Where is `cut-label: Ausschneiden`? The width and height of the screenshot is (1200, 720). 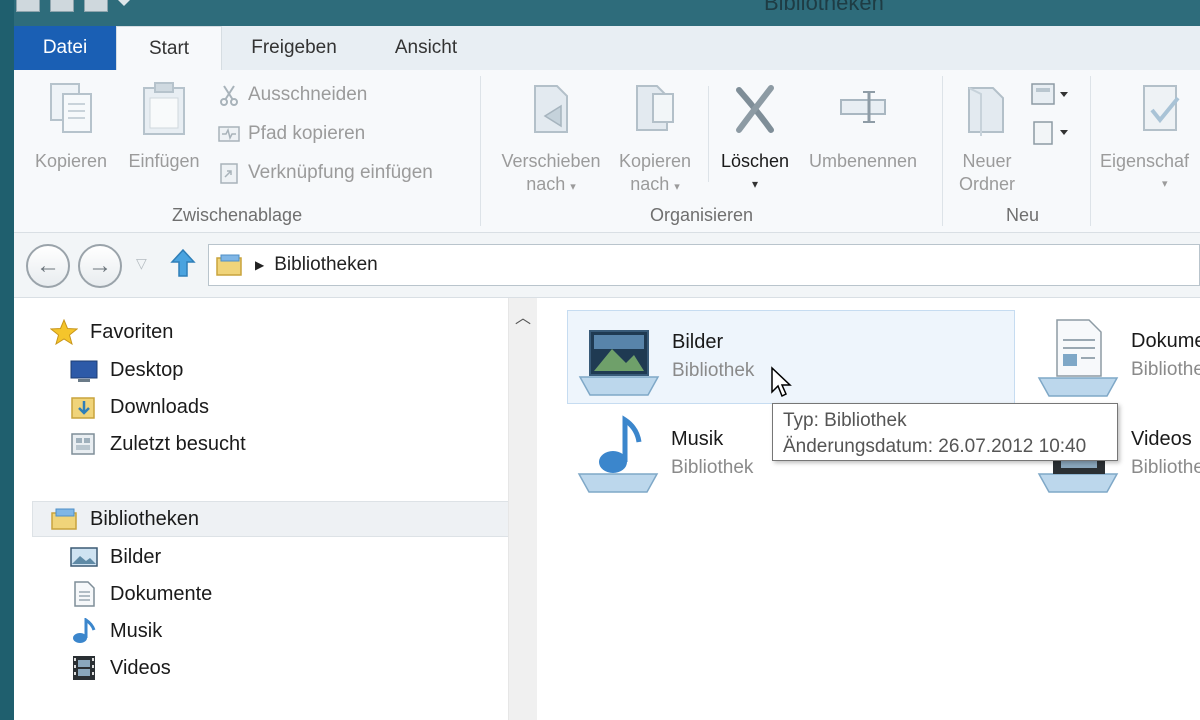 cut-label: Ausschneiden is located at coordinates (308, 94).